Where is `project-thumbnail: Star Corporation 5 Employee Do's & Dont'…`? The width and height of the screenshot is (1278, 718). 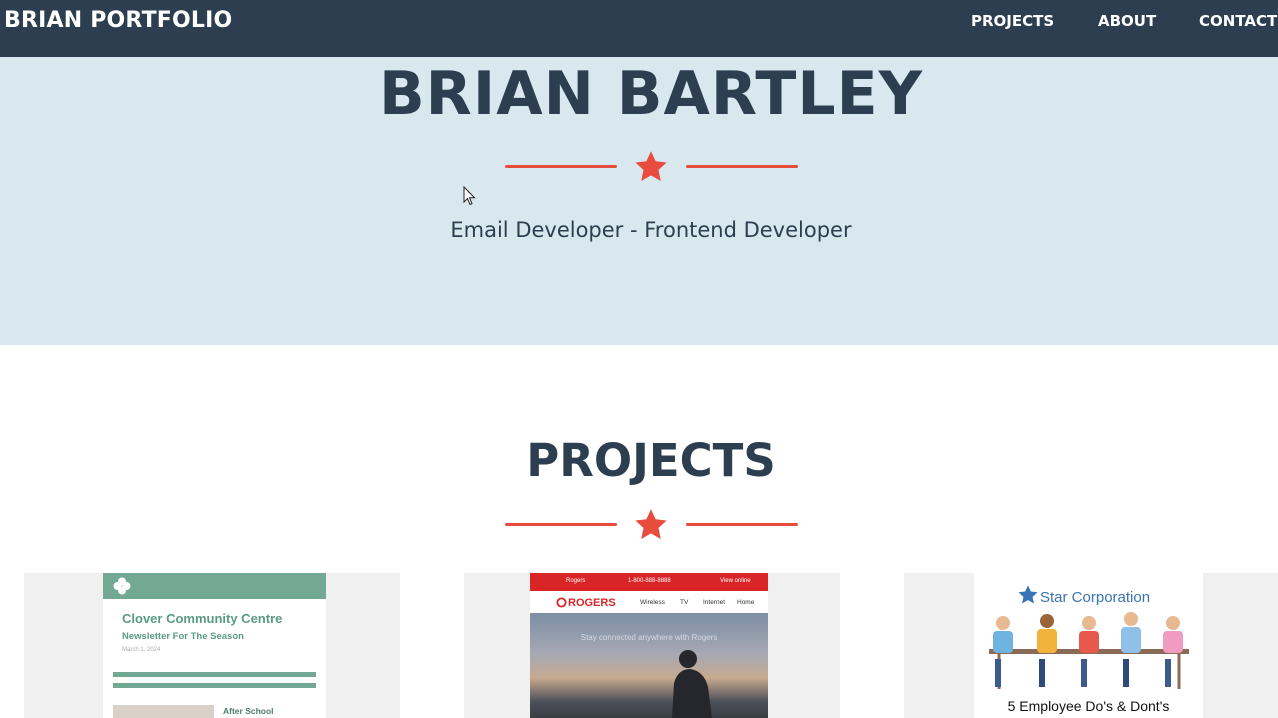 project-thumbnail: Star Corporation 5 Employee Do's & Dont'… is located at coordinates (1088, 645).